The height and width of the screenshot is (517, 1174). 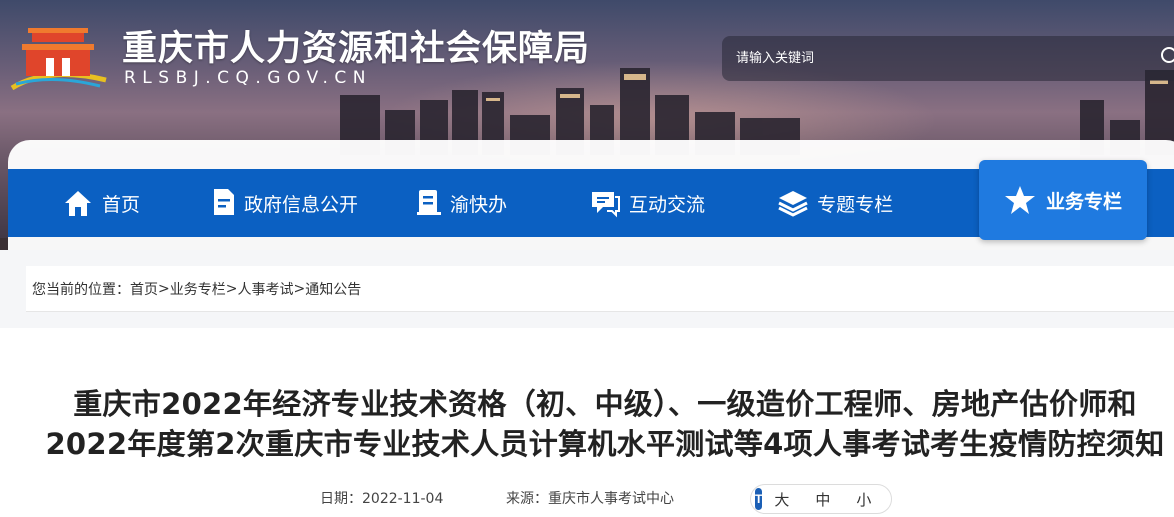 I want to click on breadcrumb-home: 首页, so click(x=144, y=289).